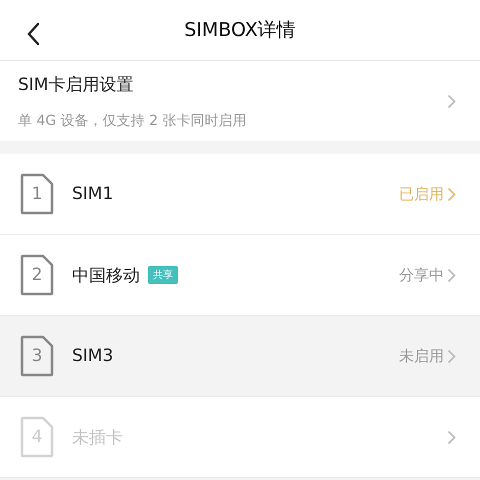 This screenshot has height=480, width=480. Describe the element at coordinates (421, 275) in the screenshot. I see `sim-status: 分享中` at that location.